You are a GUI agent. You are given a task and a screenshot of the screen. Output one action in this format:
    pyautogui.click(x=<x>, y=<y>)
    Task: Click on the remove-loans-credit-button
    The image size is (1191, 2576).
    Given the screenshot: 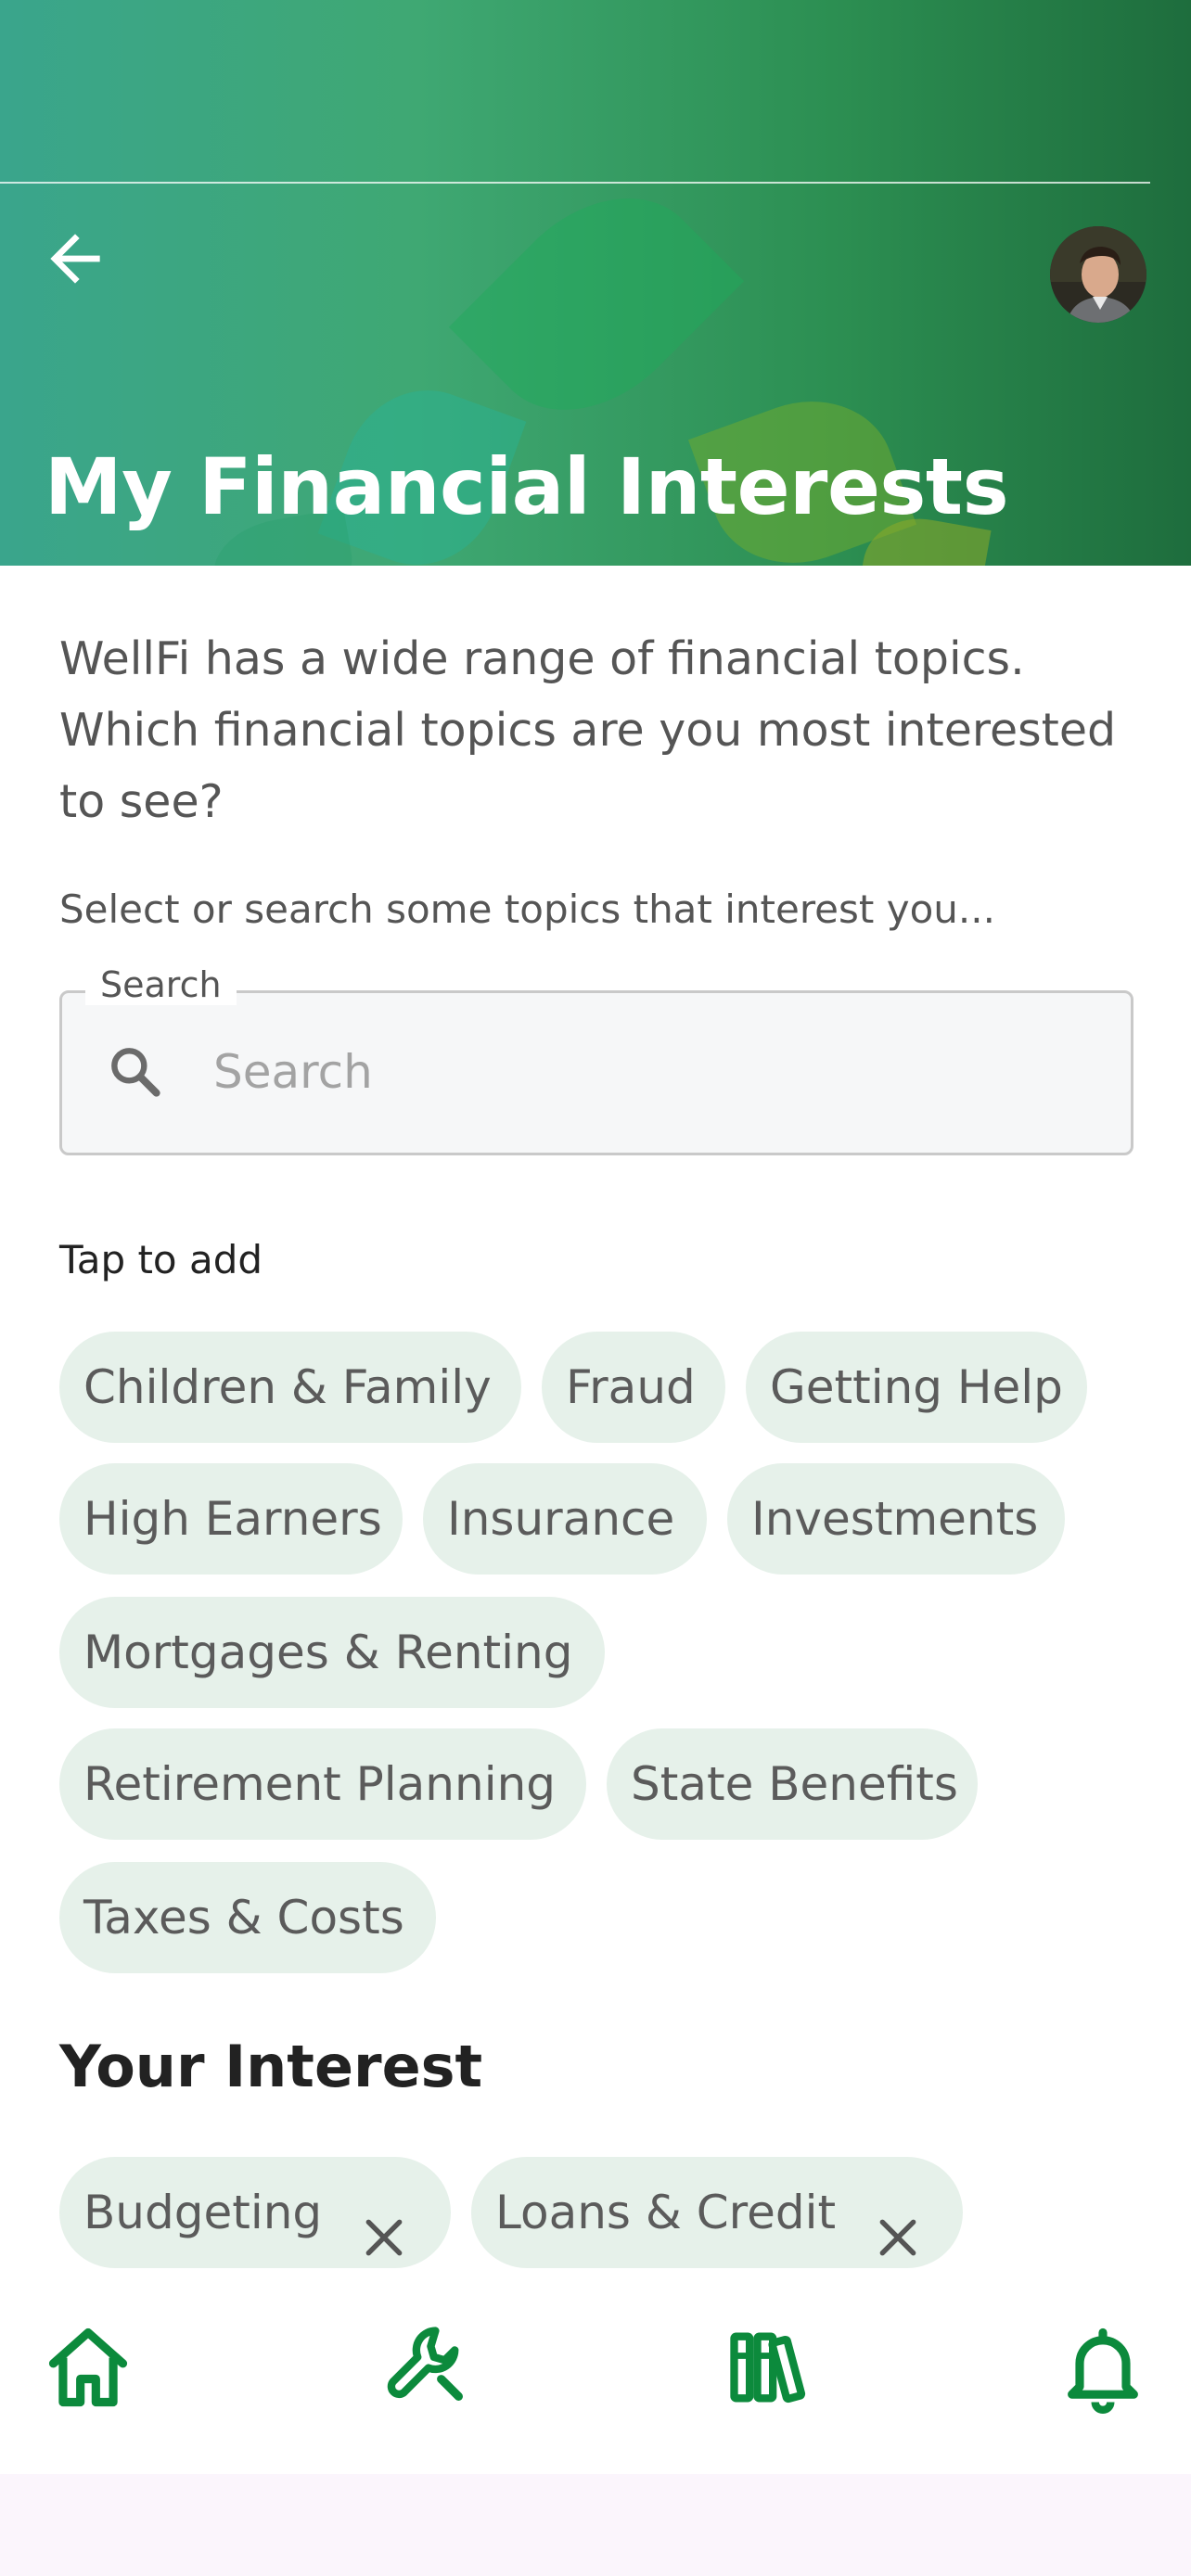 What is the action you would take?
    pyautogui.click(x=898, y=2222)
    